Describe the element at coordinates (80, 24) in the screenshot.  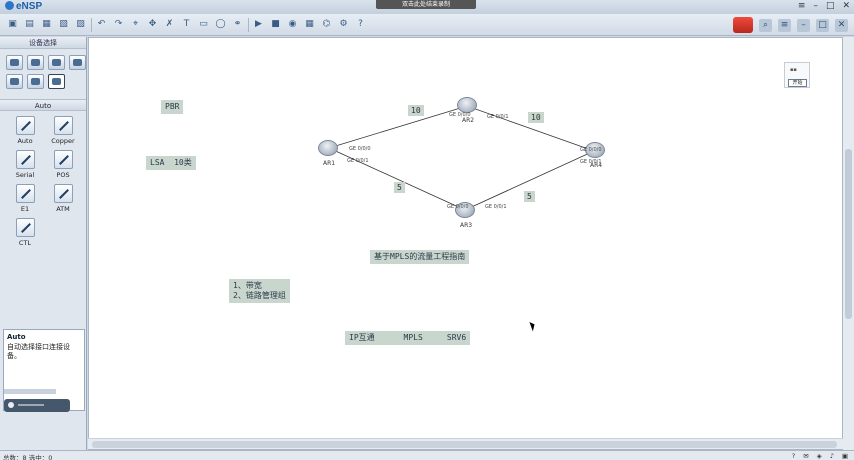
I see `print-icon: ▨` at that location.